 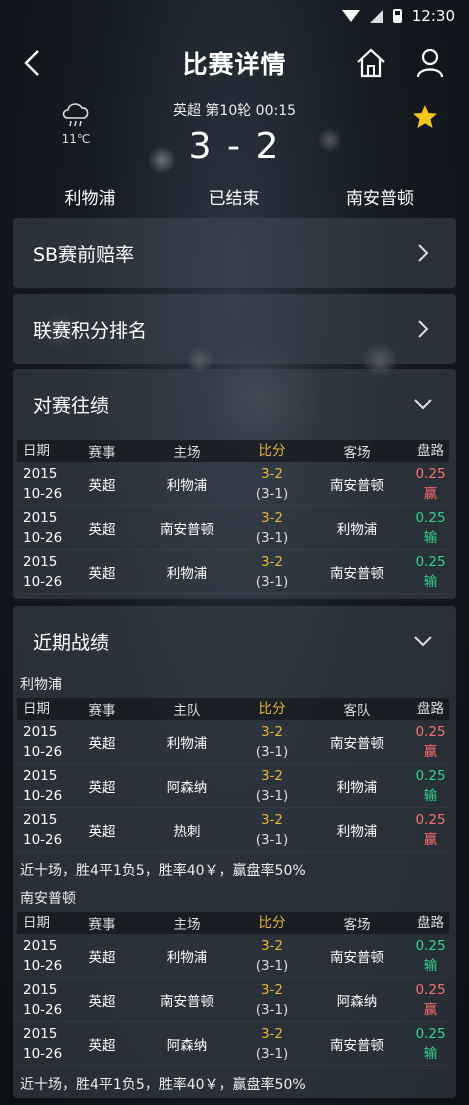 What do you see at coordinates (48, 899) in the screenshot?
I see `recent-team2-name: 南安普顿` at bounding box center [48, 899].